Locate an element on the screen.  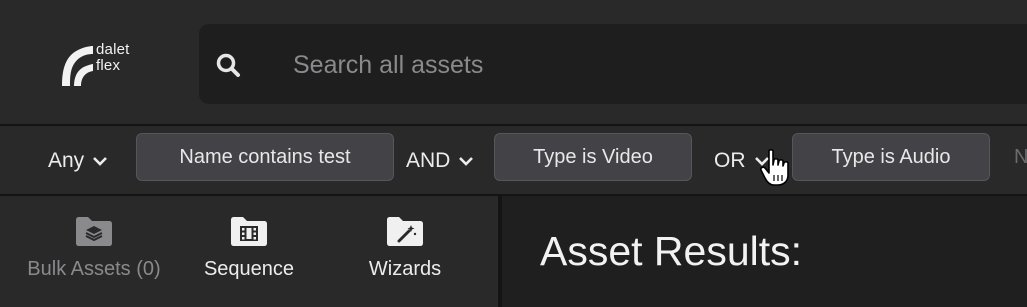
logo-wordmark: dalet flex is located at coordinates (113, 58).